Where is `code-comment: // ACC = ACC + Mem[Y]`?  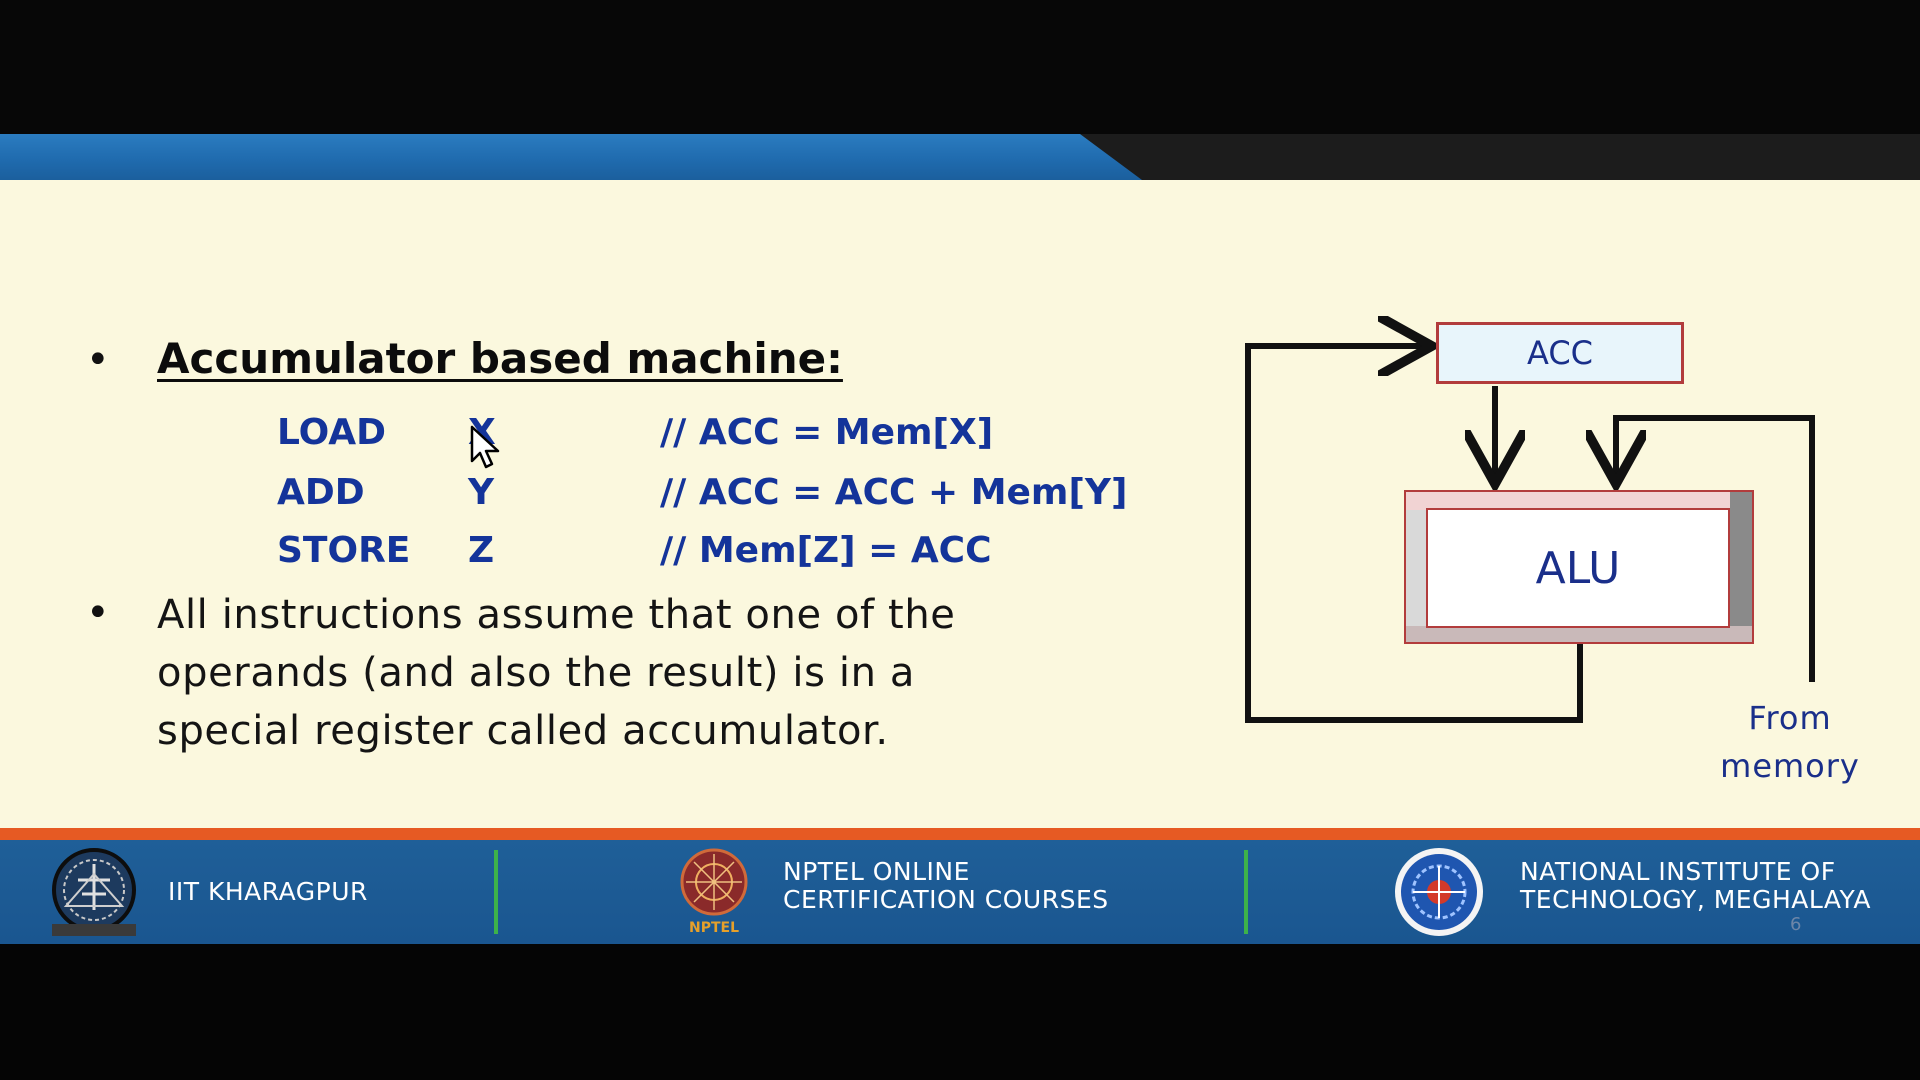
code-comment: // ACC = ACC + Mem[Y] is located at coordinates (894, 492).